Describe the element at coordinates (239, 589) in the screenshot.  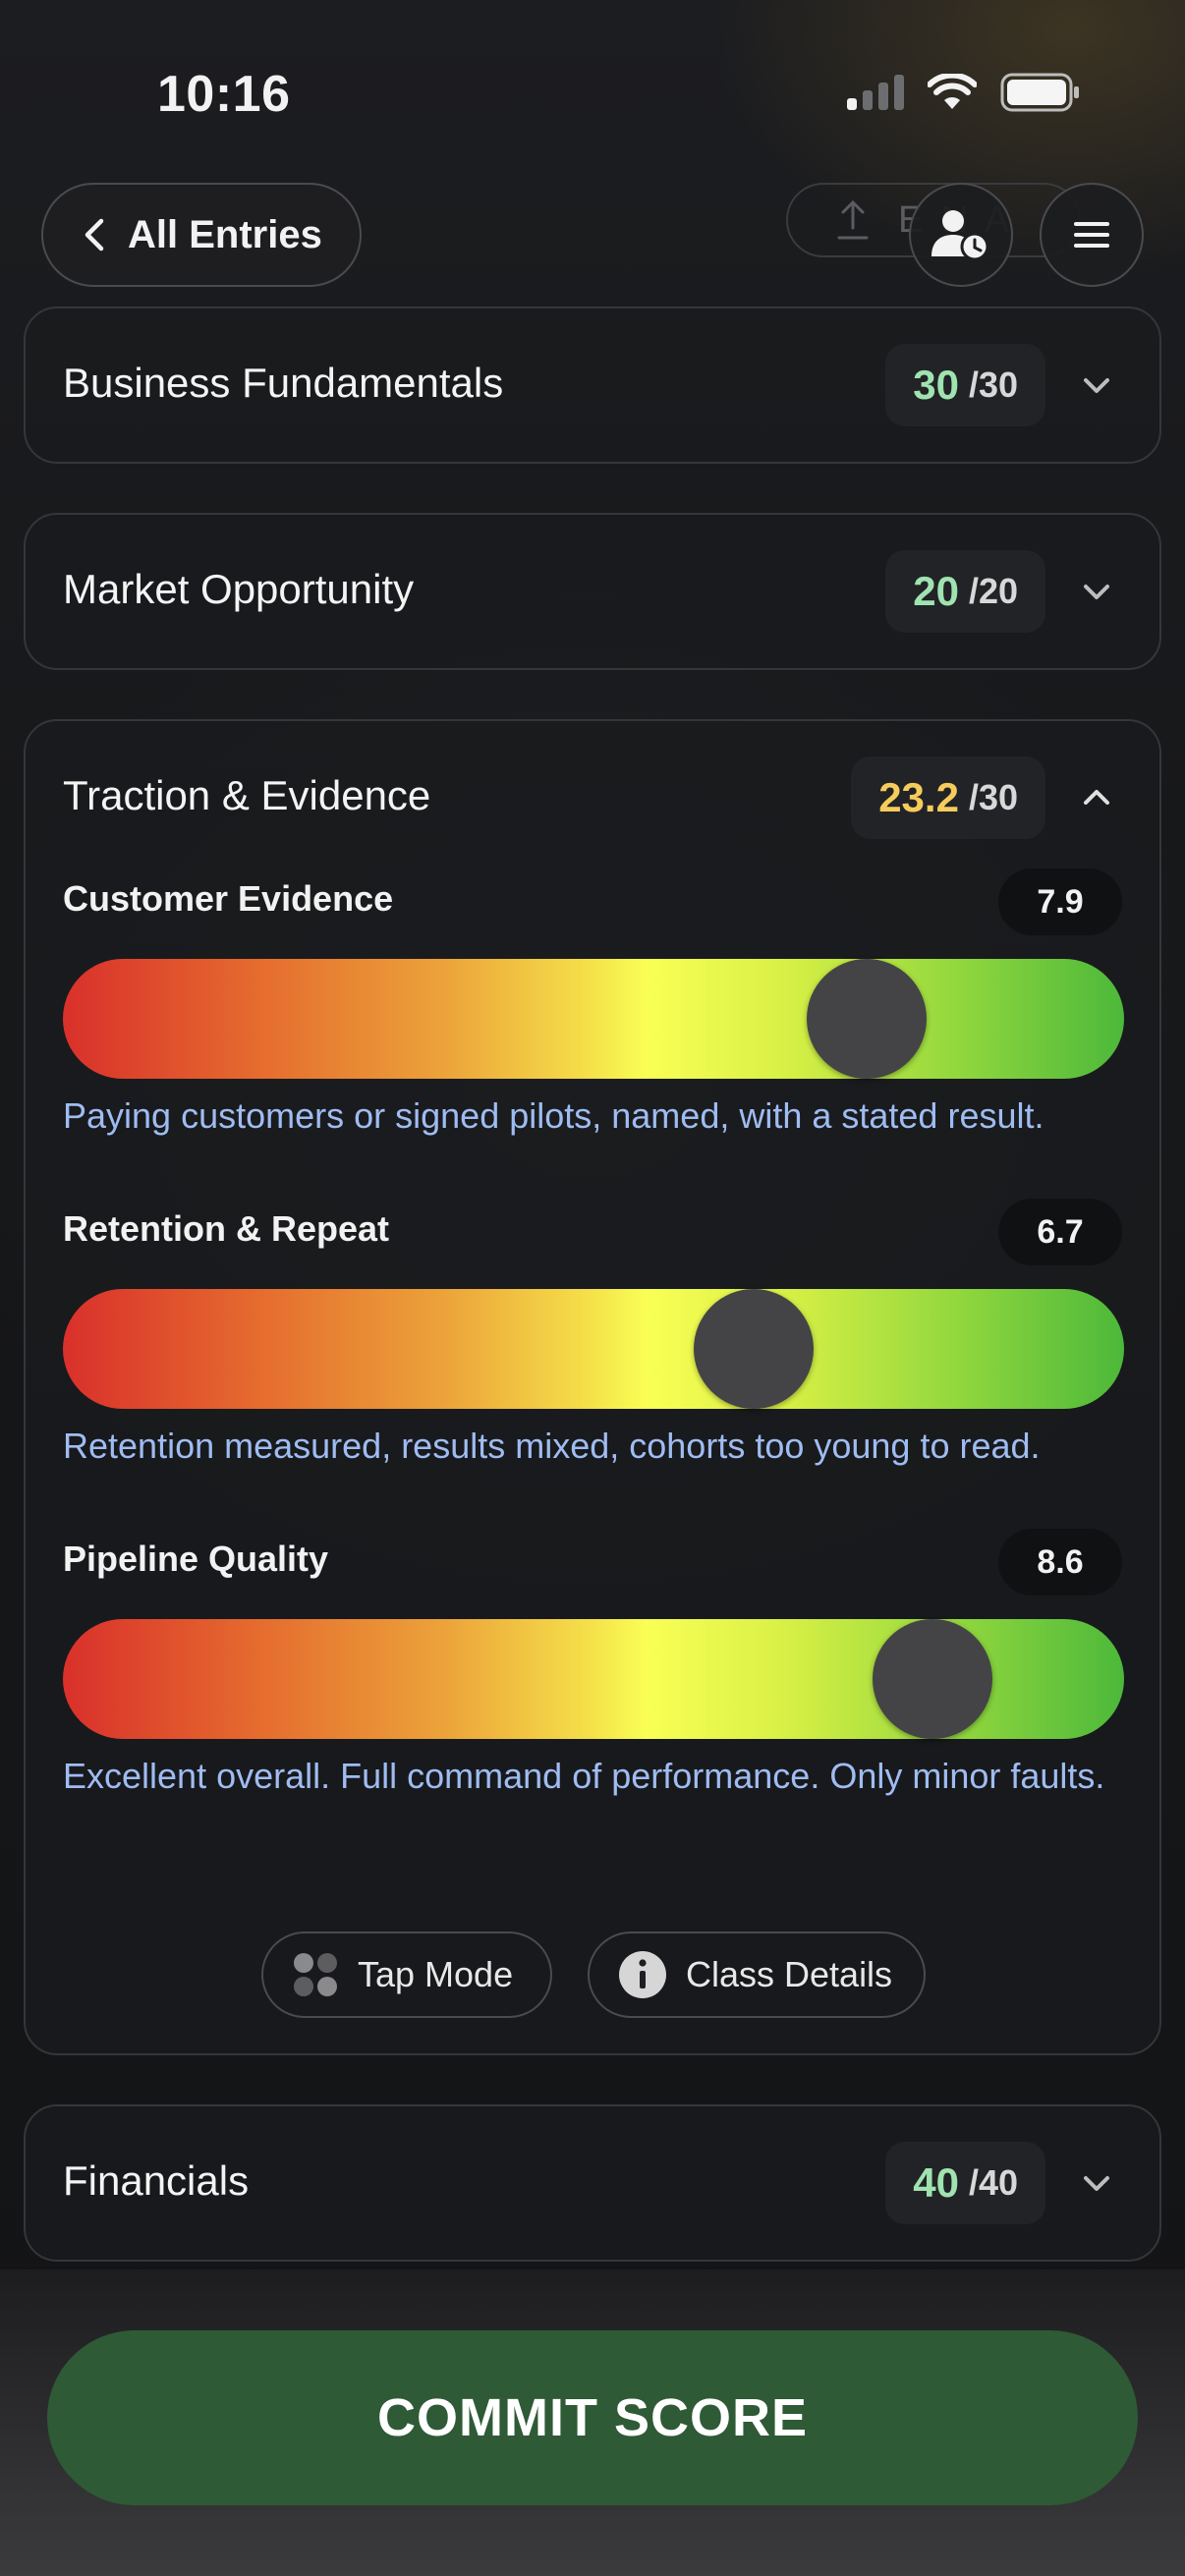
I see `section-title: Market Opportunity` at that location.